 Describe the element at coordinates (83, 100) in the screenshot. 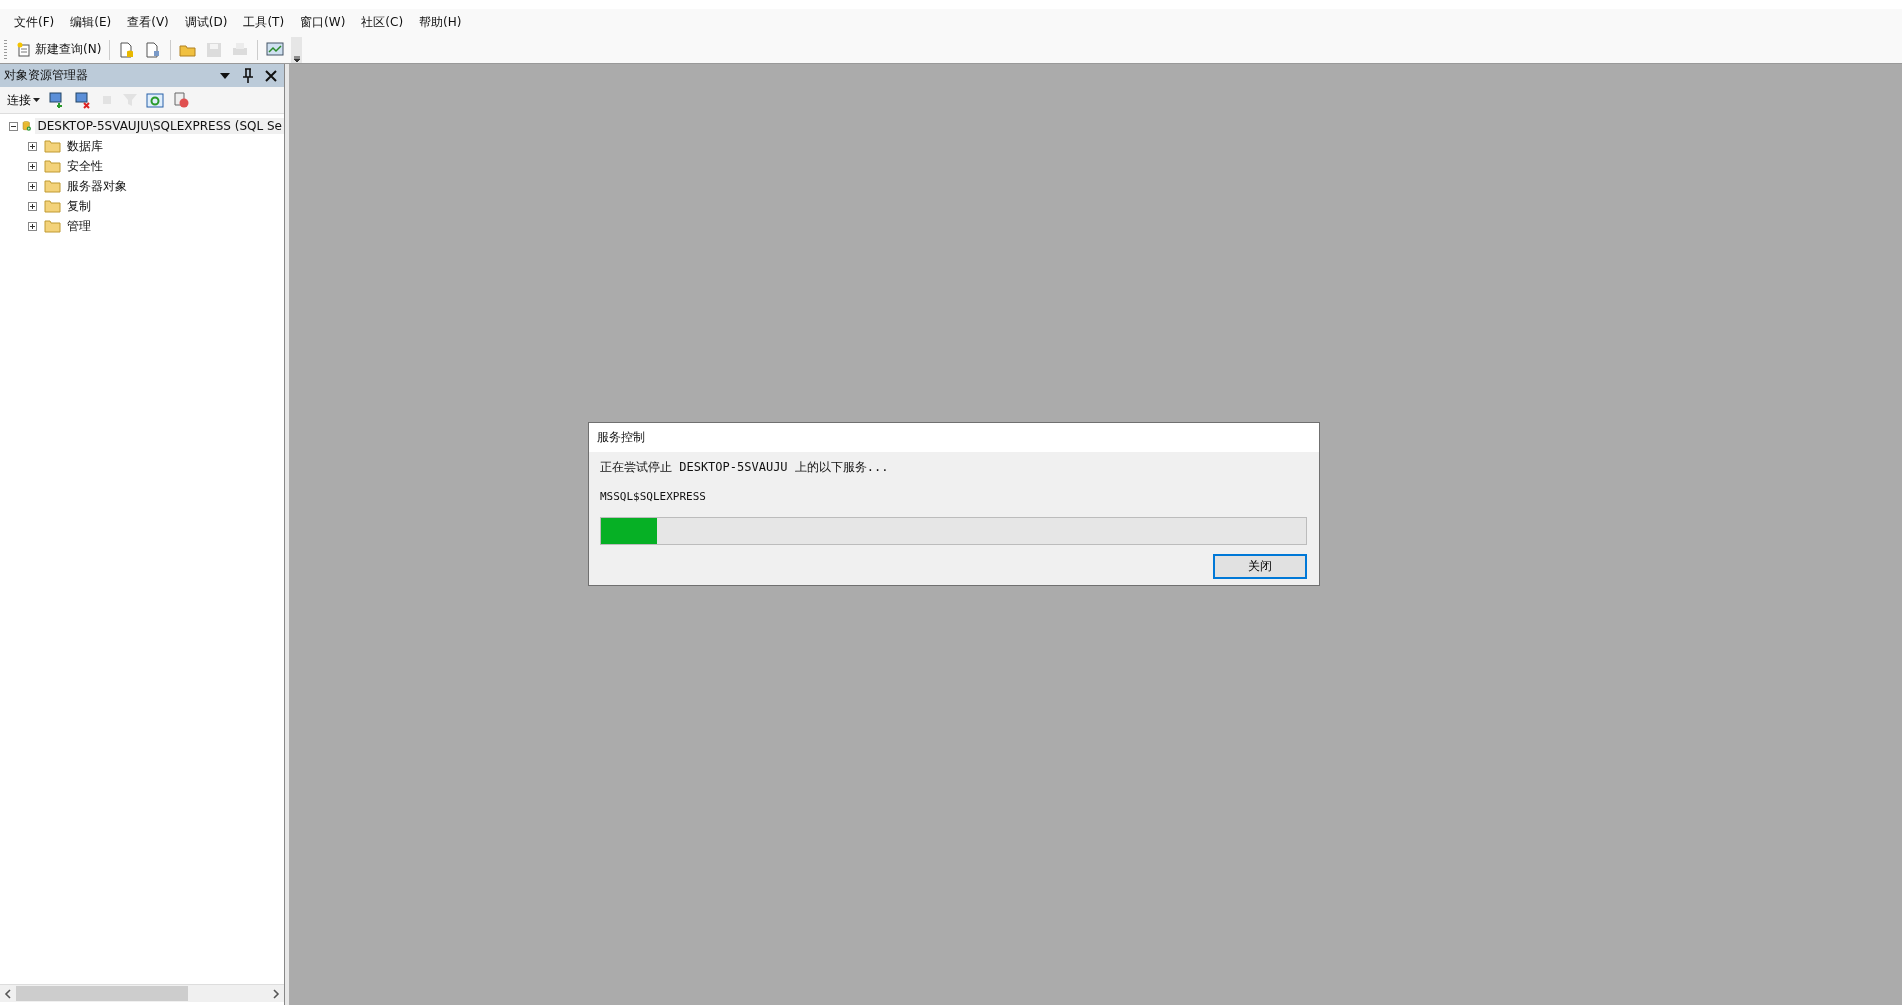

I see `server-cross-icon` at that location.